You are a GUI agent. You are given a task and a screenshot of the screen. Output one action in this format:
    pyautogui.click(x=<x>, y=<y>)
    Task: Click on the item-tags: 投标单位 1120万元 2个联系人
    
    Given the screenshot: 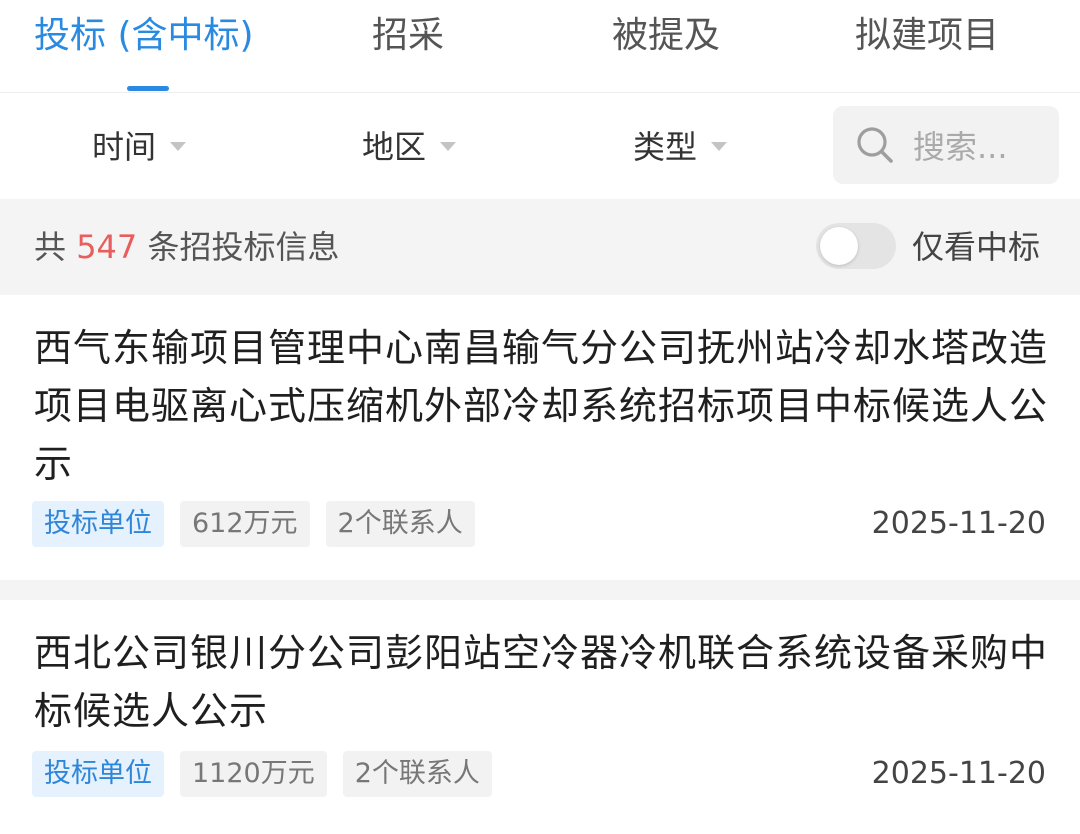 What is the action you would take?
    pyautogui.click(x=262, y=774)
    